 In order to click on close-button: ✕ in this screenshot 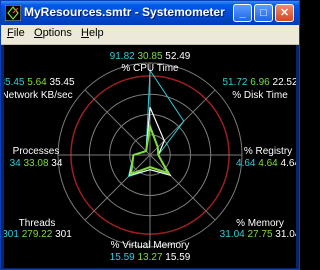, I will do `click(284, 13)`.